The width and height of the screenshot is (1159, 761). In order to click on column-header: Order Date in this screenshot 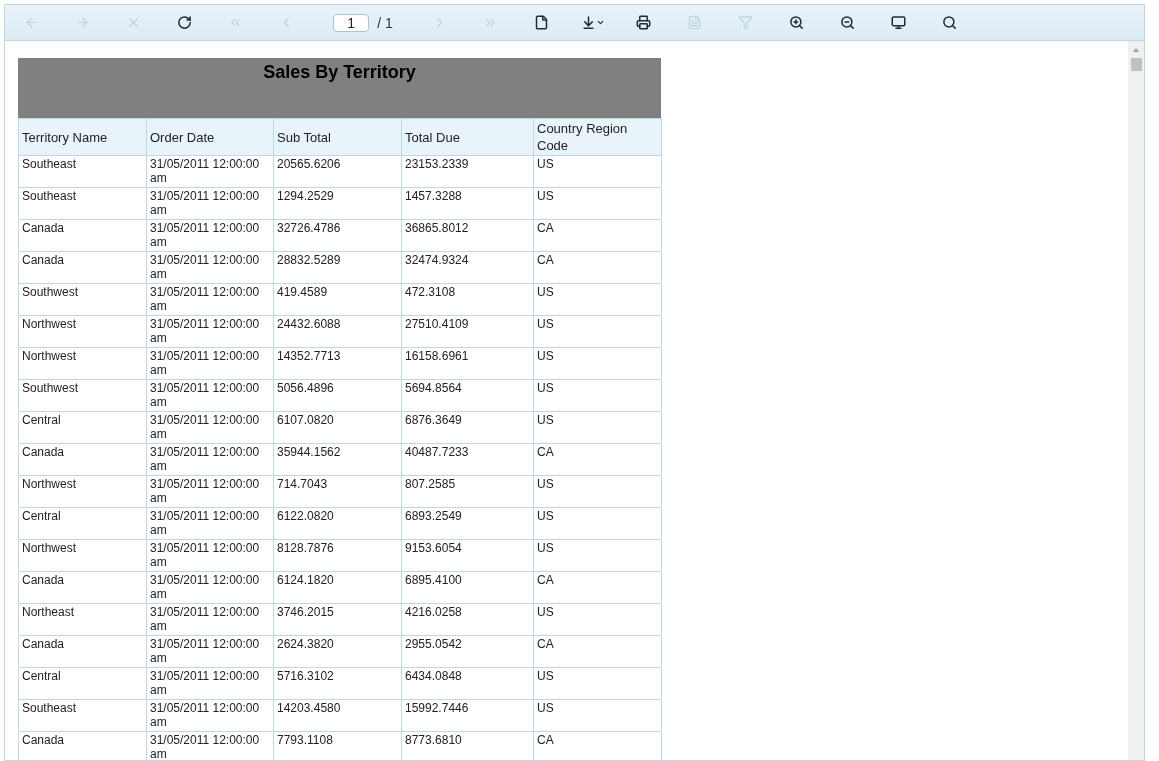, I will do `click(210, 137)`.